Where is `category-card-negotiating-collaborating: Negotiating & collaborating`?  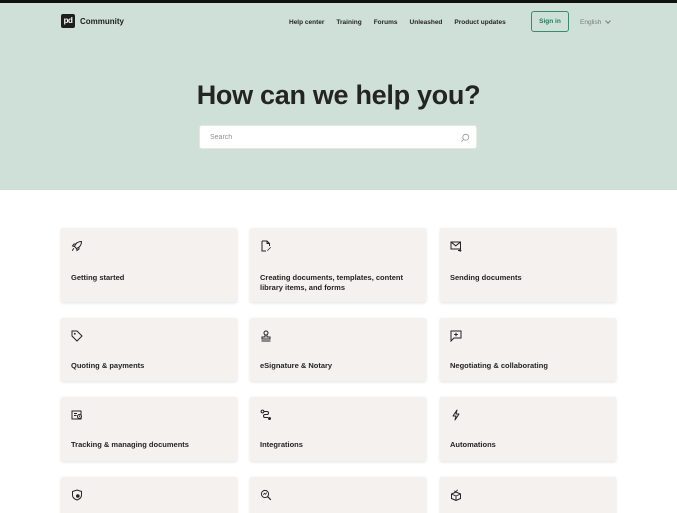
category-card-negotiating-collaborating: Negotiating & collaborating is located at coordinates (528, 349).